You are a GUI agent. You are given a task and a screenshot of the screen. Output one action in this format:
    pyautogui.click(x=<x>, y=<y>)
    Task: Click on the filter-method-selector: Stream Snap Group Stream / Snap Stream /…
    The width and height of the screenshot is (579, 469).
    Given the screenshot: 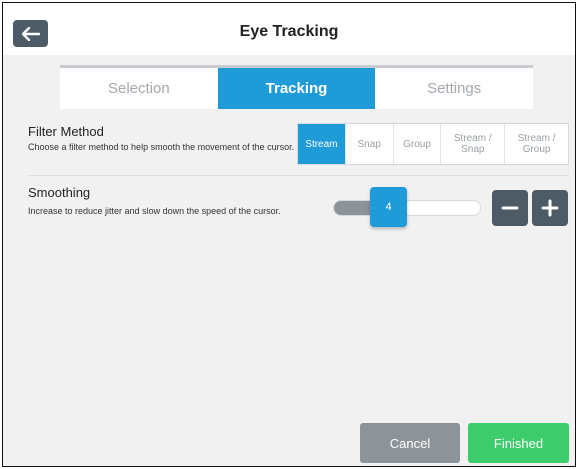 What is the action you would take?
    pyautogui.click(x=433, y=144)
    